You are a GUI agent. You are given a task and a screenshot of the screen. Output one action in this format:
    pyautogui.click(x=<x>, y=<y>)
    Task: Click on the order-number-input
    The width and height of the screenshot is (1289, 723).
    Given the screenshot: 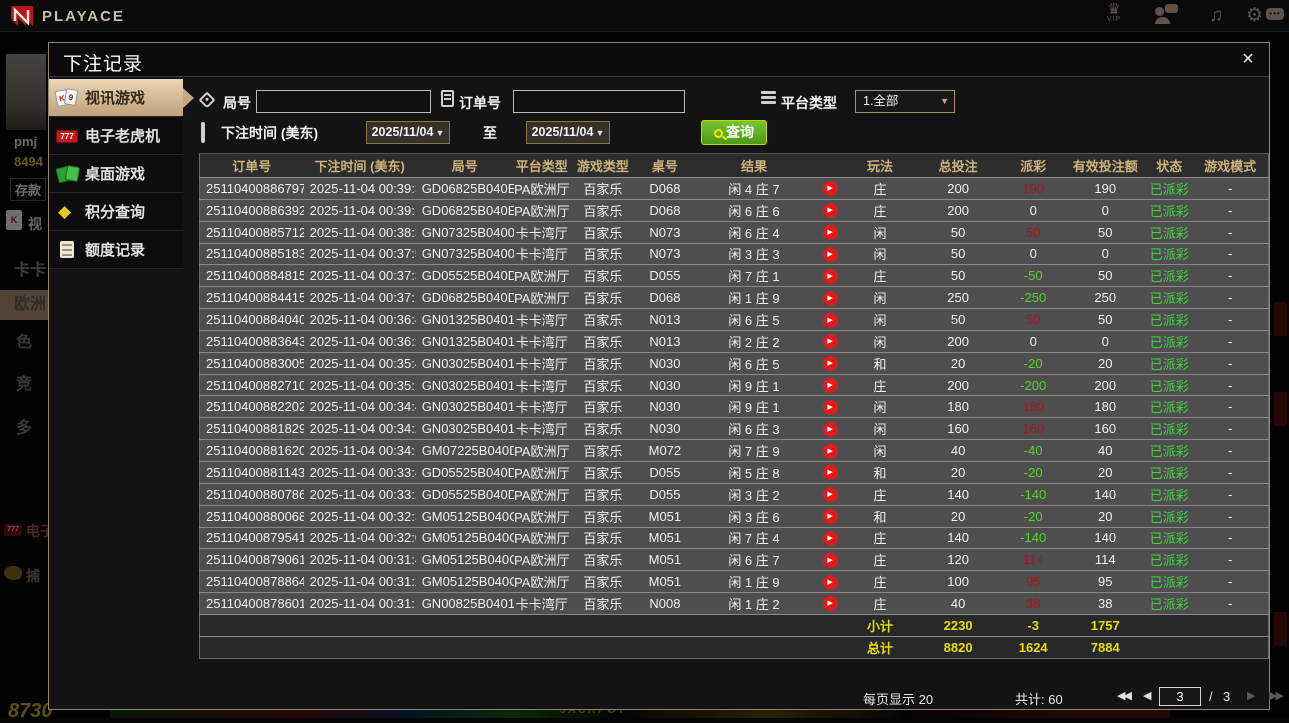 What is the action you would take?
    pyautogui.click(x=599, y=101)
    